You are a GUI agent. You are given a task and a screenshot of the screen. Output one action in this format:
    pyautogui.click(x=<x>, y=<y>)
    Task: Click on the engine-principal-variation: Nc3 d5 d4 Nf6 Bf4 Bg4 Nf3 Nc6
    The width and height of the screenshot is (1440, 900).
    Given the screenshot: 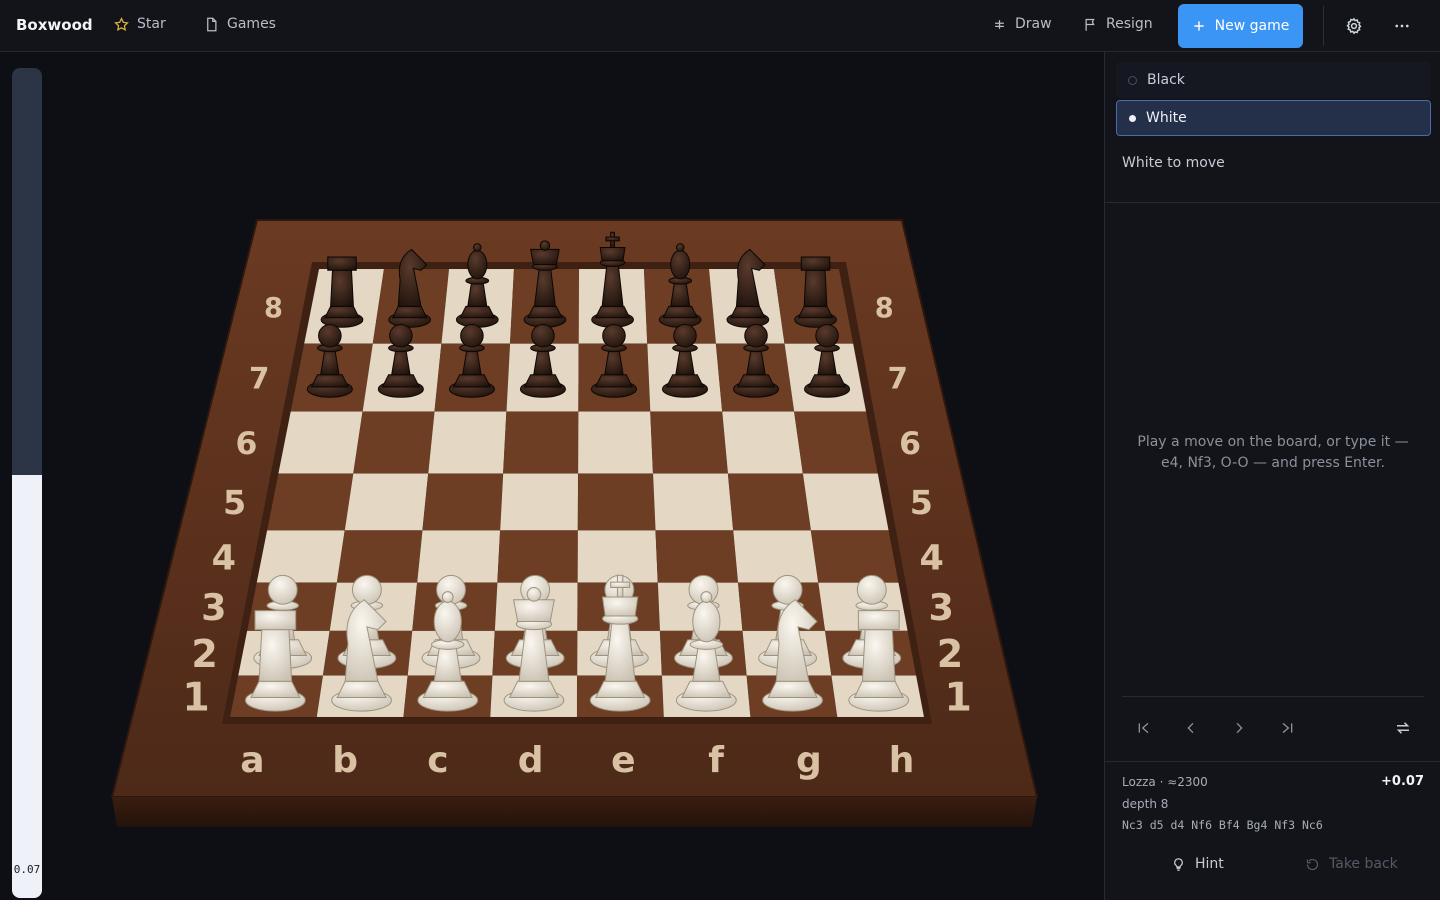 What is the action you would take?
    pyautogui.click(x=1222, y=825)
    